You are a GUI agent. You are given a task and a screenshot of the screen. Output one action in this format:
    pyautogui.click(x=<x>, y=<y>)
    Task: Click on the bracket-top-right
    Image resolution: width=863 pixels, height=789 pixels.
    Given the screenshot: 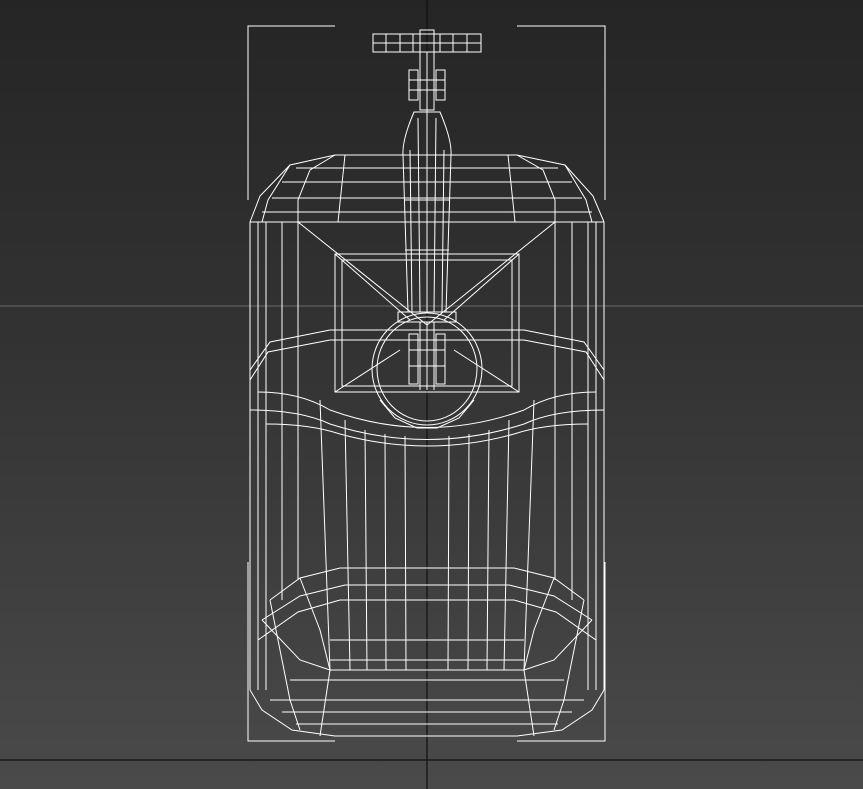 What is the action you would take?
    pyautogui.click(x=561, y=112)
    